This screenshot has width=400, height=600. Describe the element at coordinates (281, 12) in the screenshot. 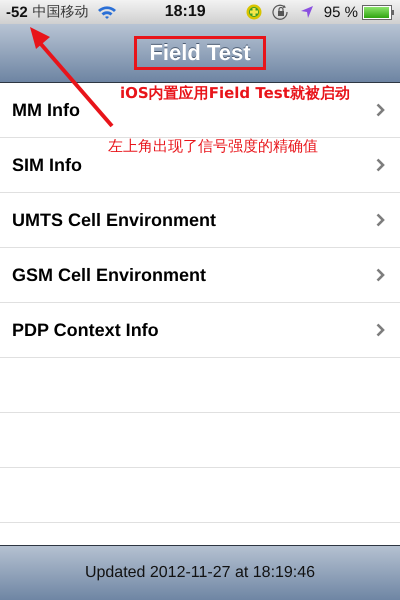

I see `rotation-lock-icon` at that location.